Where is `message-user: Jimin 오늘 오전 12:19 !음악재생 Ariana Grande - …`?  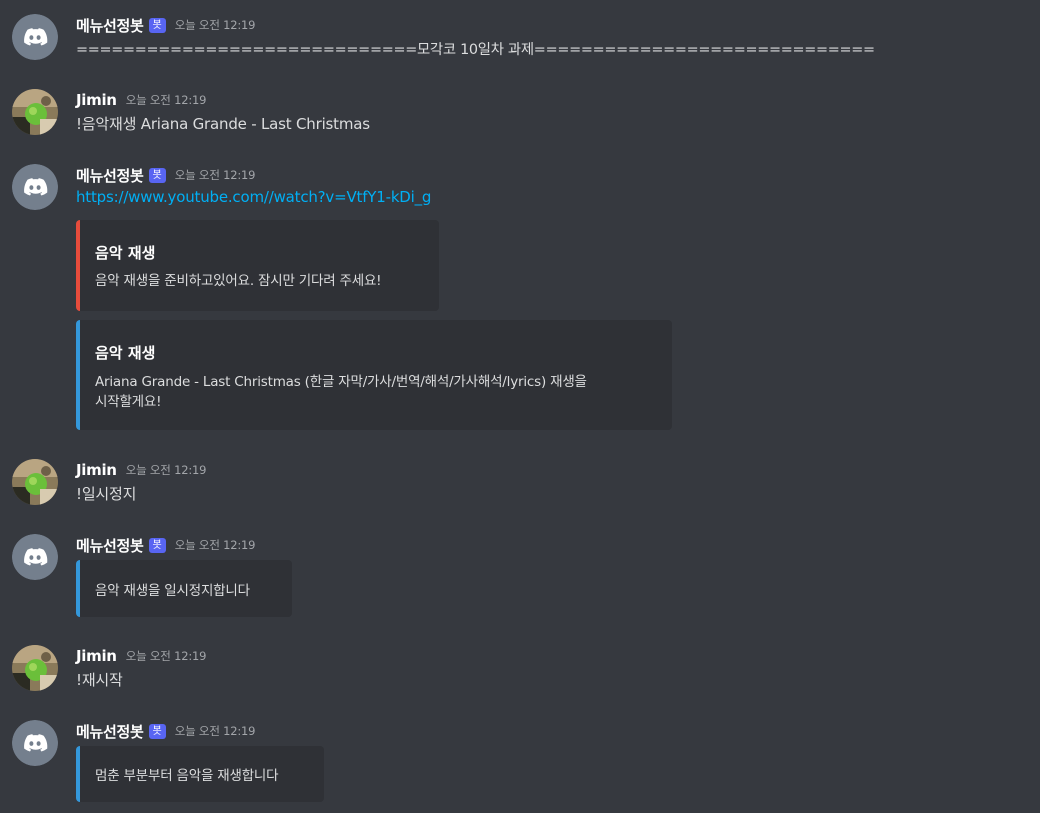 message-user: Jimin 오늘 오전 12:19 !음악재생 Ariana Grande - … is located at coordinates (520, 112).